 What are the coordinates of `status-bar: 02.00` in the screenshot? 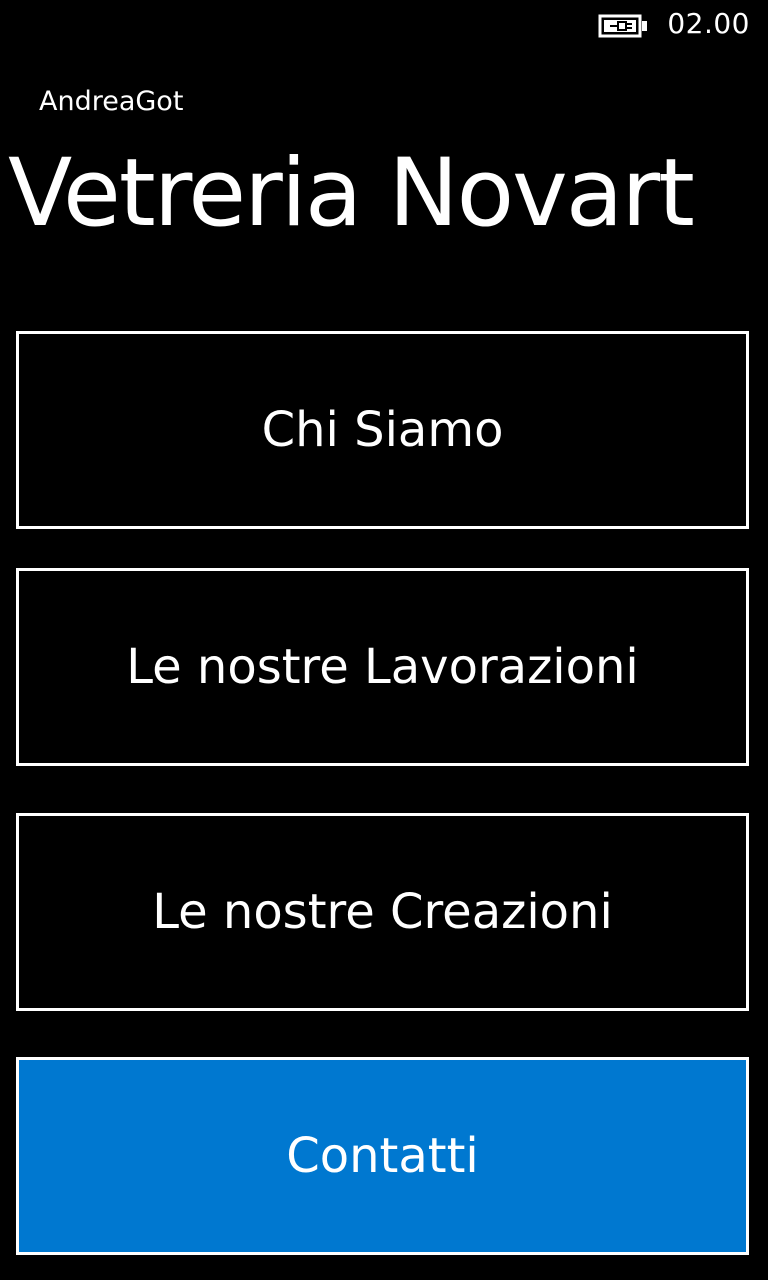 It's located at (384, 24).